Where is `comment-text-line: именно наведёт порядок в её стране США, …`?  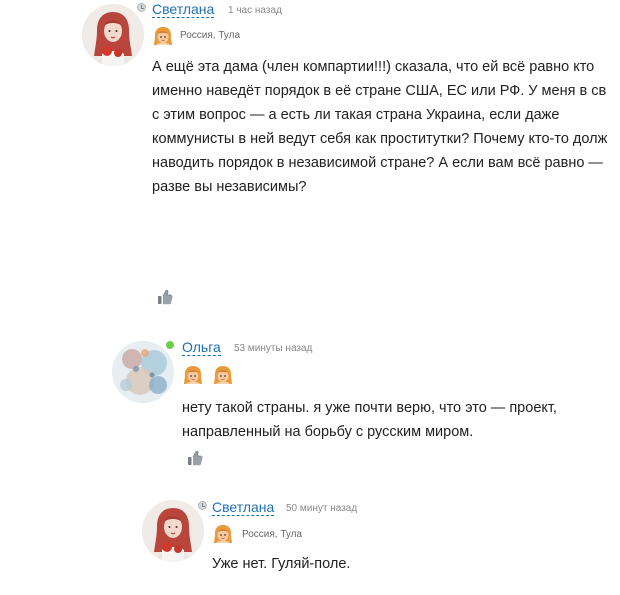
comment-text-line: именно наведёт порядок в её стране США, … is located at coordinates (379, 91).